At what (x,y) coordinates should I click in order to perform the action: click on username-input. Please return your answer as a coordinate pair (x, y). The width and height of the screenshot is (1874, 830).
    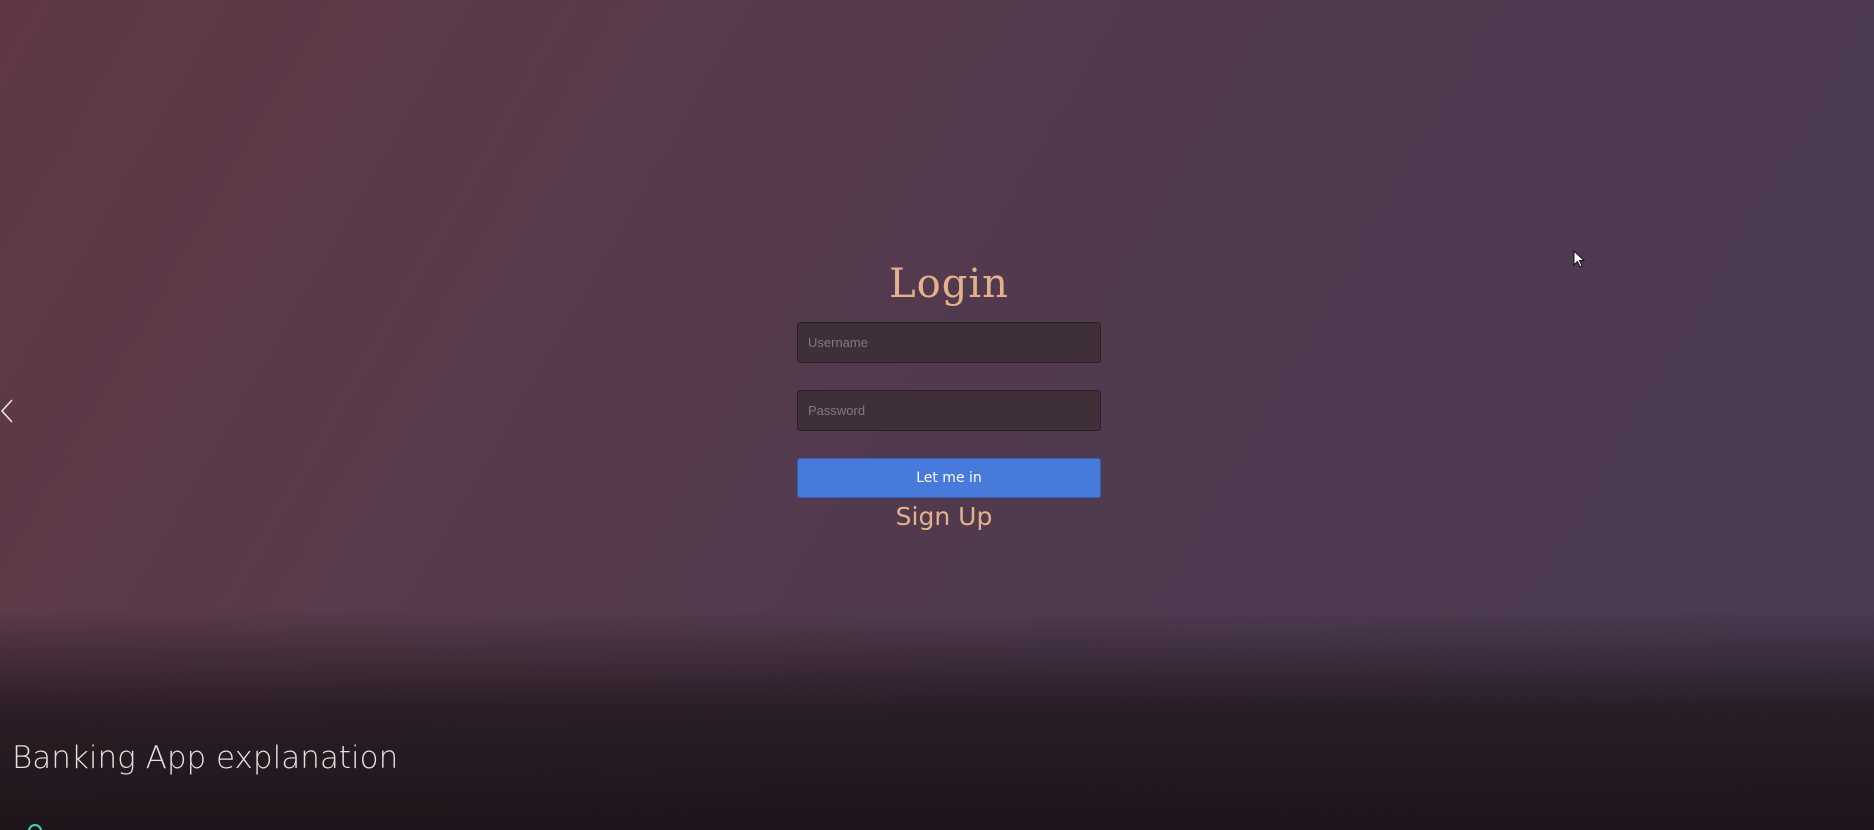
    Looking at the image, I should click on (949, 342).